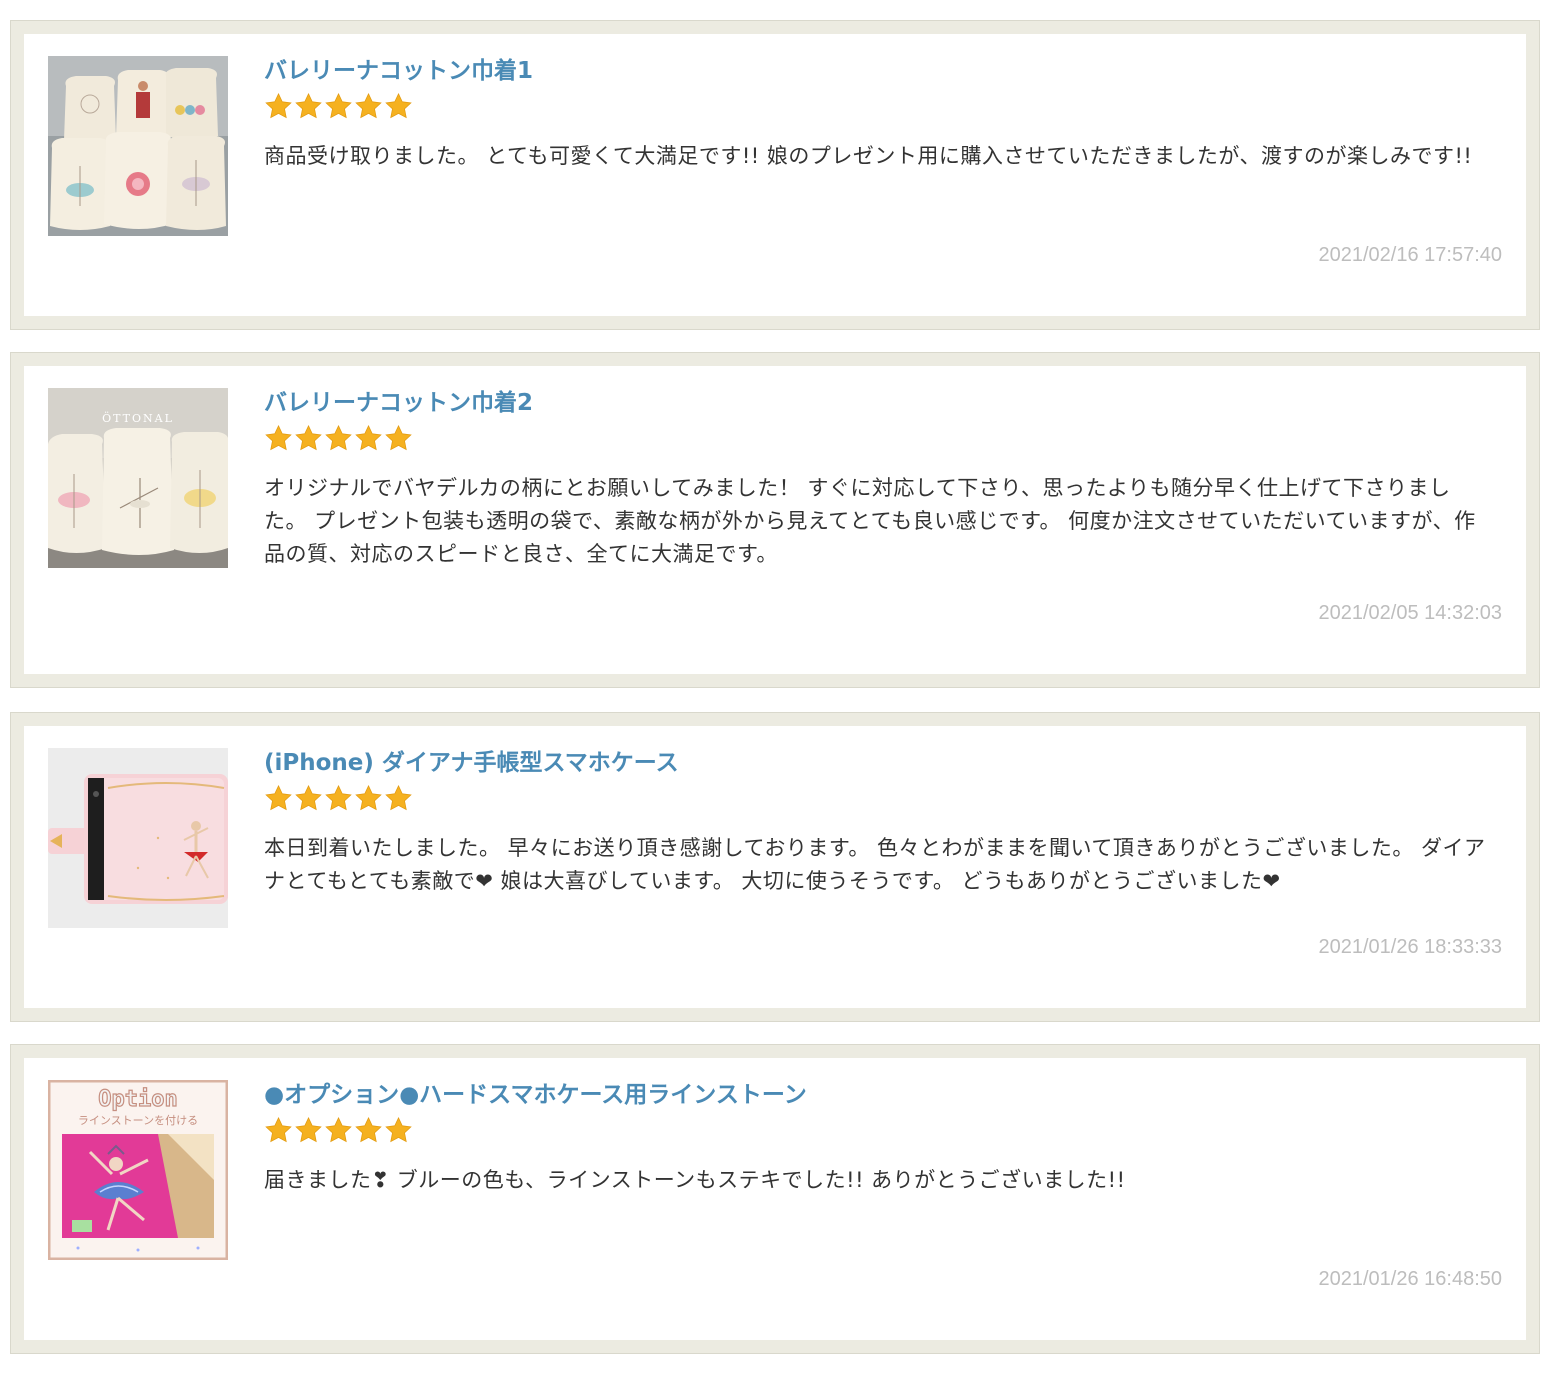 The image size is (1564, 1374). I want to click on product-thumbnail: Option ラインストーンを付ける, so click(138, 1170).